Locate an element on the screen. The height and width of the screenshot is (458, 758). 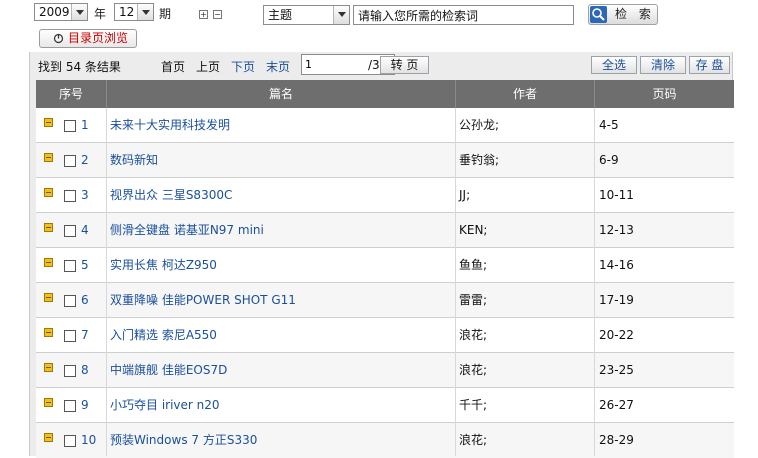
row-title-link: 数码新知 is located at coordinates (134, 160).